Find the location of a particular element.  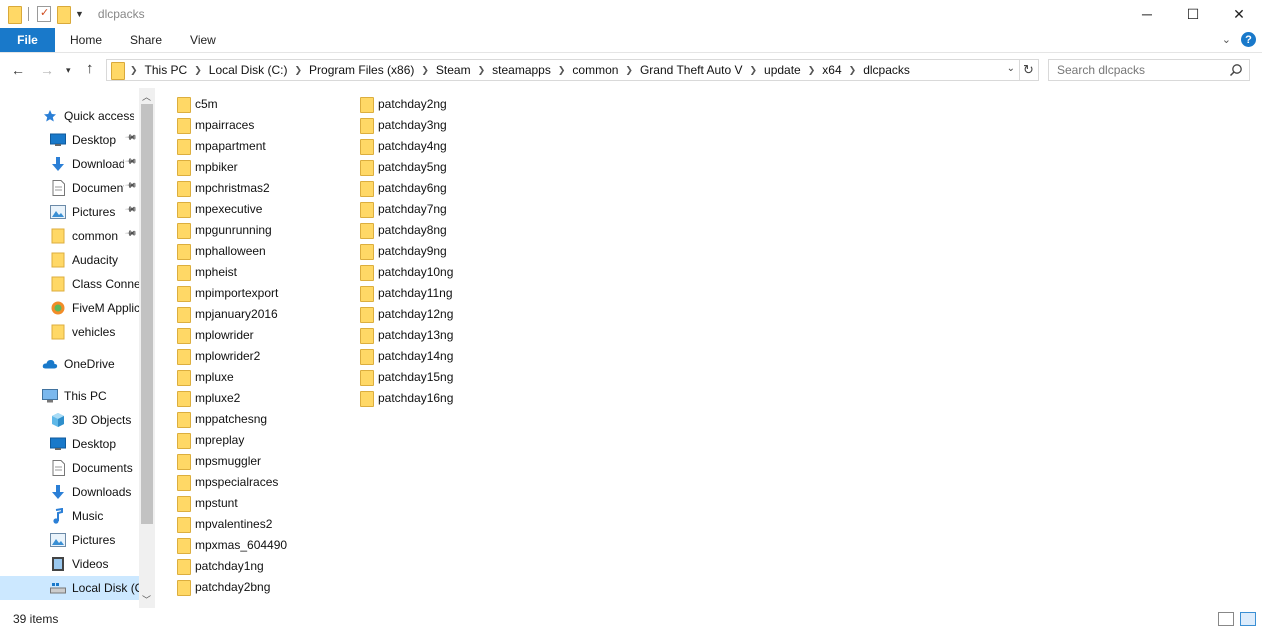

scroll-up-chevron-icon: ︿ is located at coordinates (146, 96).